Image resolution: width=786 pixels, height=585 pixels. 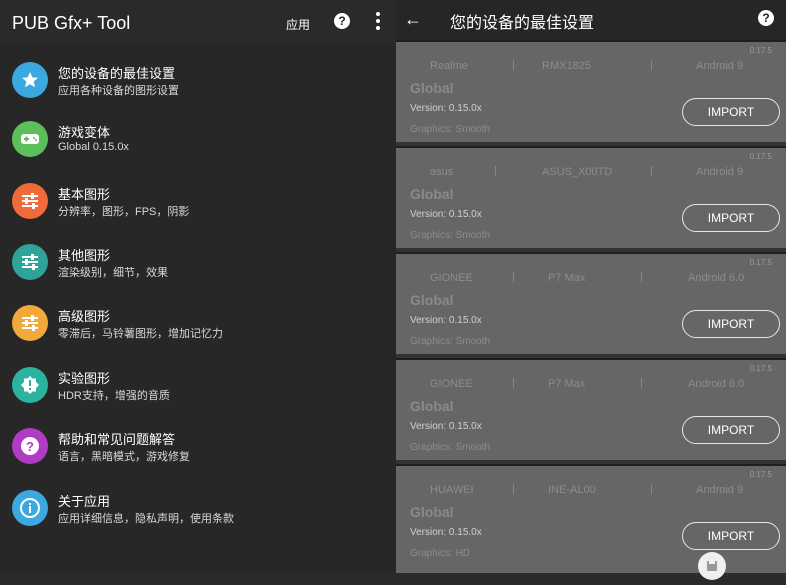 What do you see at coordinates (118, 91) in the screenshot?
I see `menu-subtitle: 应用各种设备的图形设置` at bounding box center [118, 91].